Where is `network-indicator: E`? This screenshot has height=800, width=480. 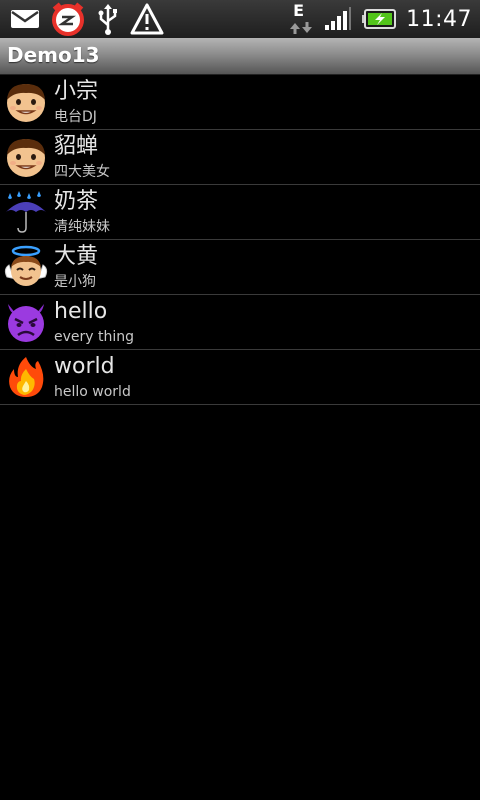
network-indicator: E is located at coordinates (301, 18).